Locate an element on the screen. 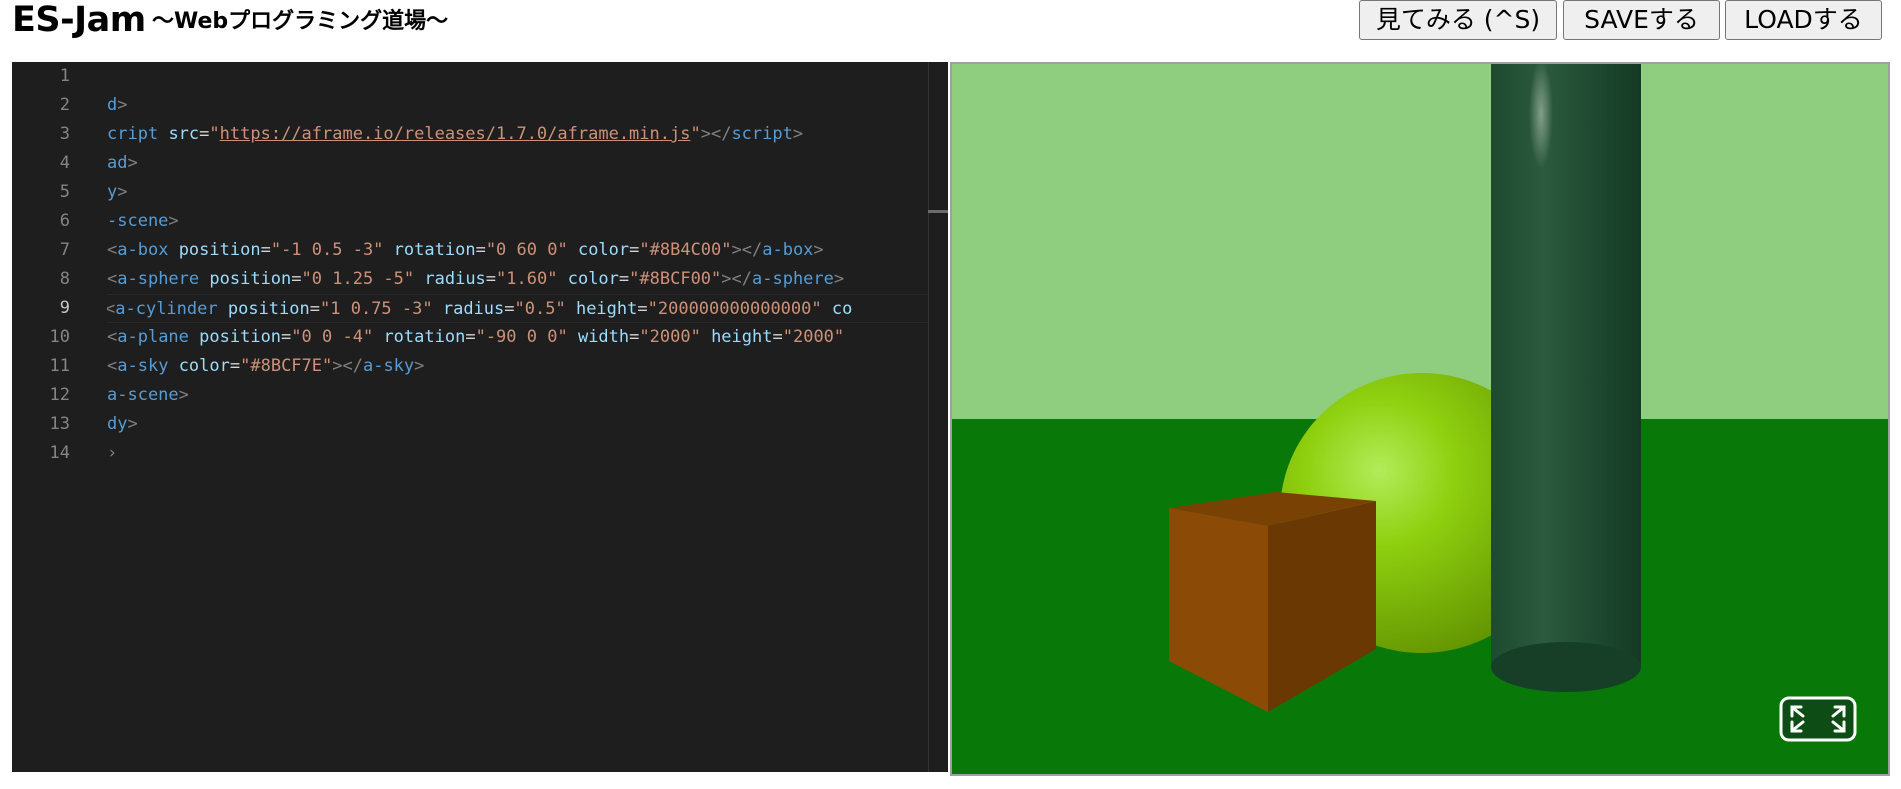 The image size is (1901, 789). preview-button: 見てみる (^S) is located at coordinates (1458, 20).